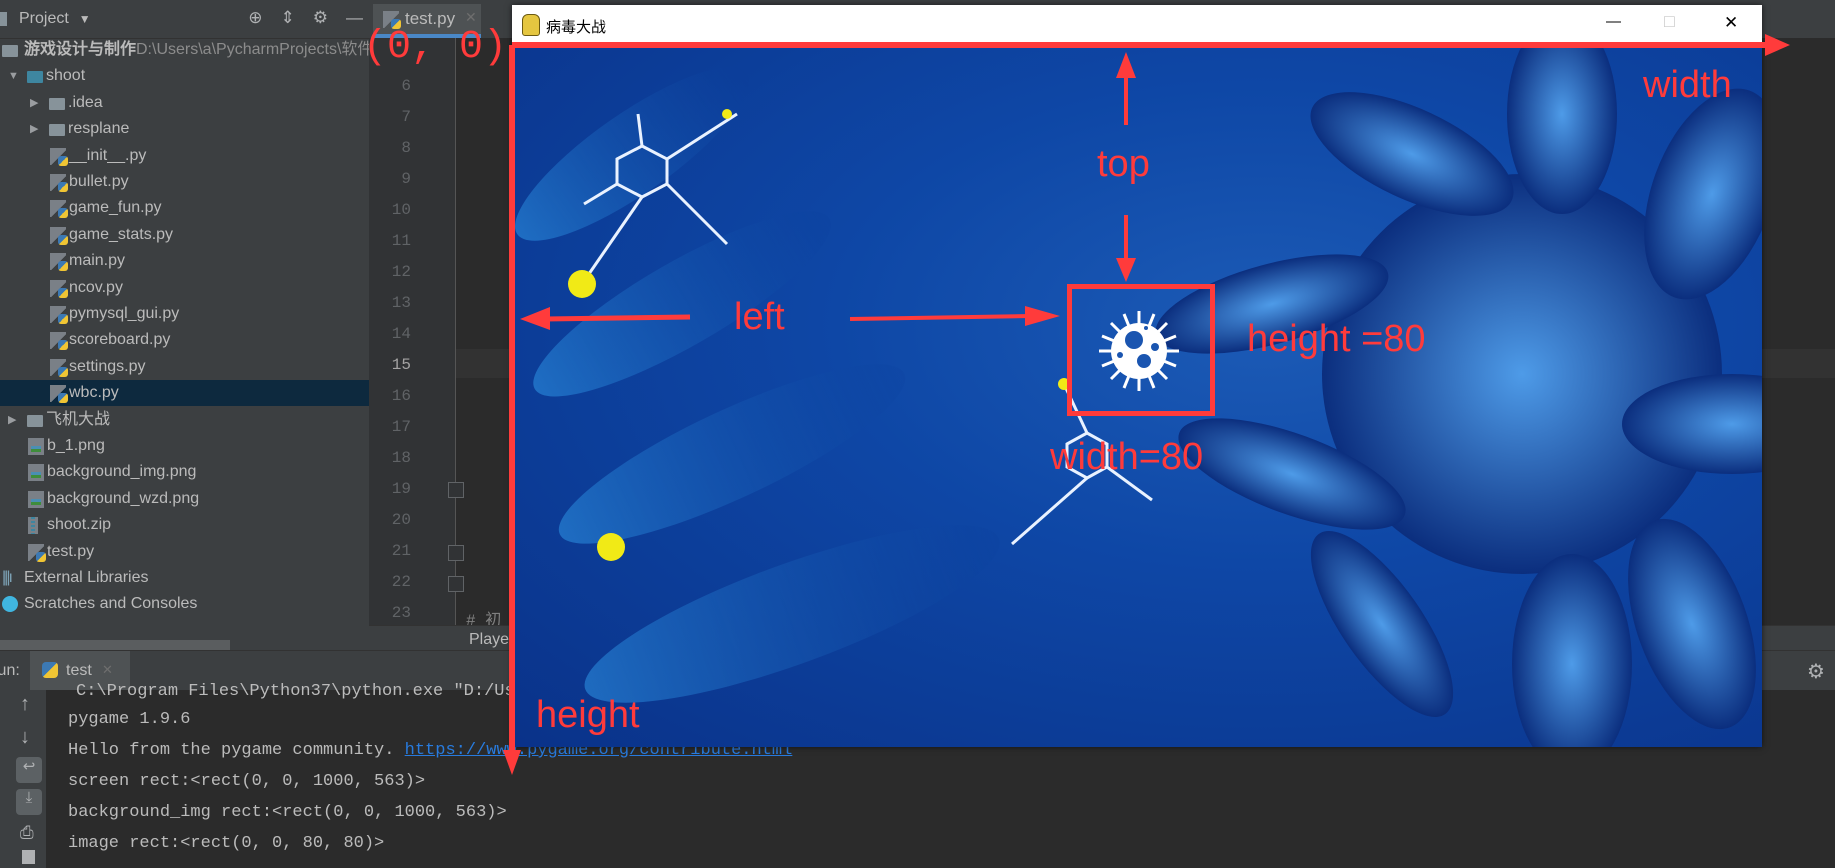 The height and width of the screenshot is (868, 1835). Describe the element at coordinates (412, 336) in the screenshot. I see `line-number-gutter: 6 7 8 9 10 11 12 13 14 15 16 17 18 19 20 21 22 23` at that location.